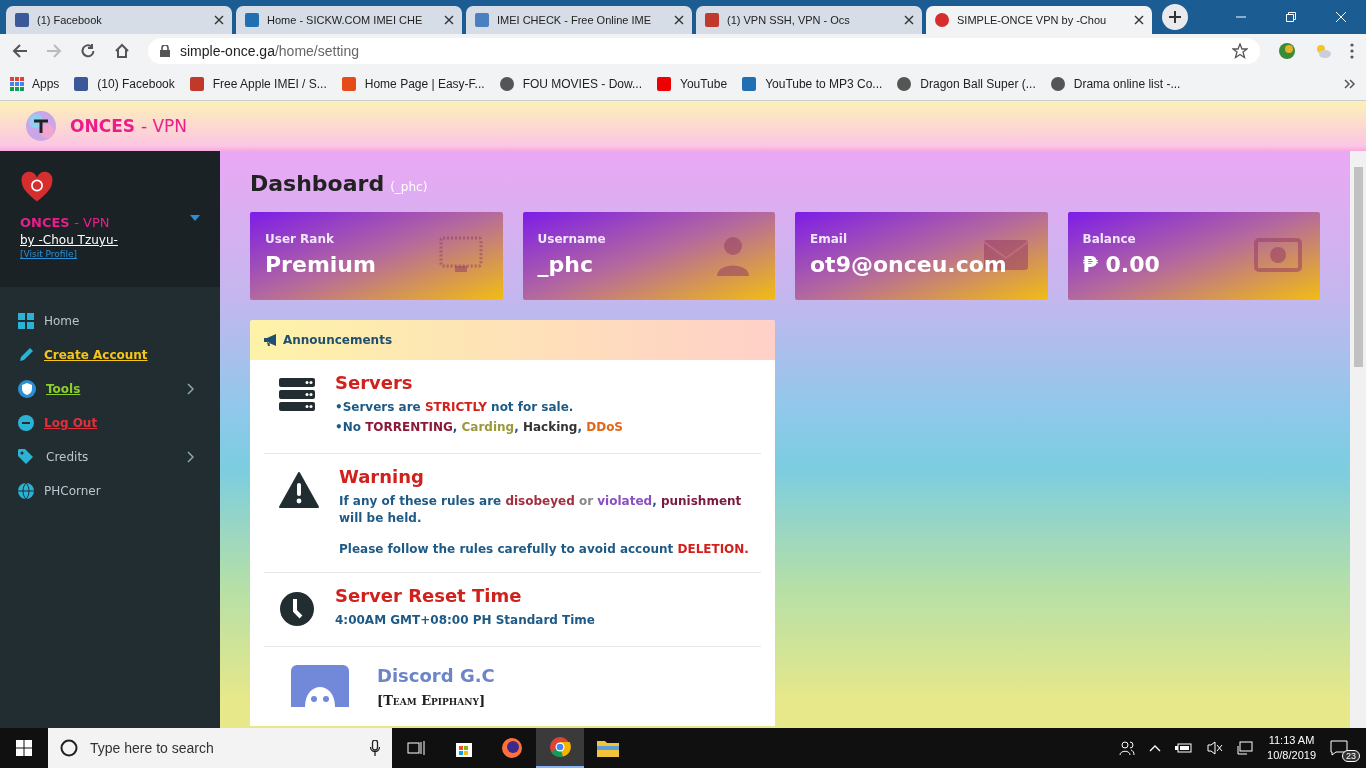 The image size is (1366, 768). I want to click on section-heading: Discord G.C, so click(436, 675).